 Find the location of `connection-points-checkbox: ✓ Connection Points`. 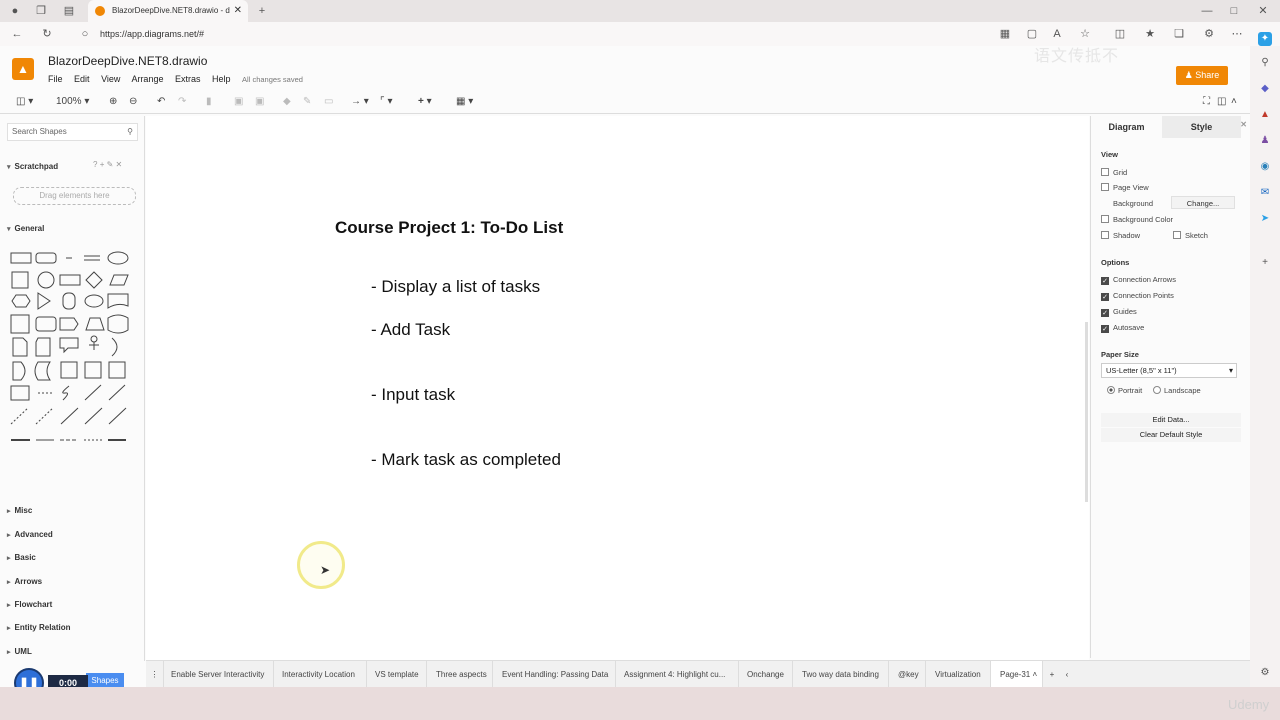

connection-points-checkbox: ✓ Connection Points is located at coordinates (1137, 296).